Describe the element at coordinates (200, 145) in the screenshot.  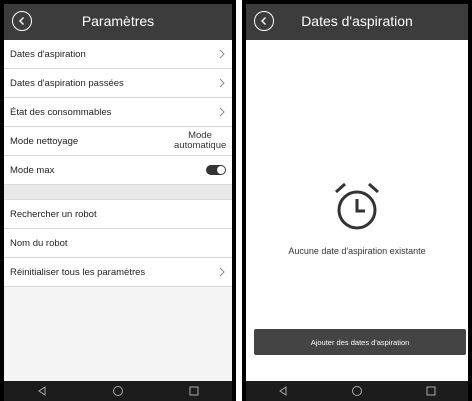
I see `mode-value-line2: automatique` at that location.